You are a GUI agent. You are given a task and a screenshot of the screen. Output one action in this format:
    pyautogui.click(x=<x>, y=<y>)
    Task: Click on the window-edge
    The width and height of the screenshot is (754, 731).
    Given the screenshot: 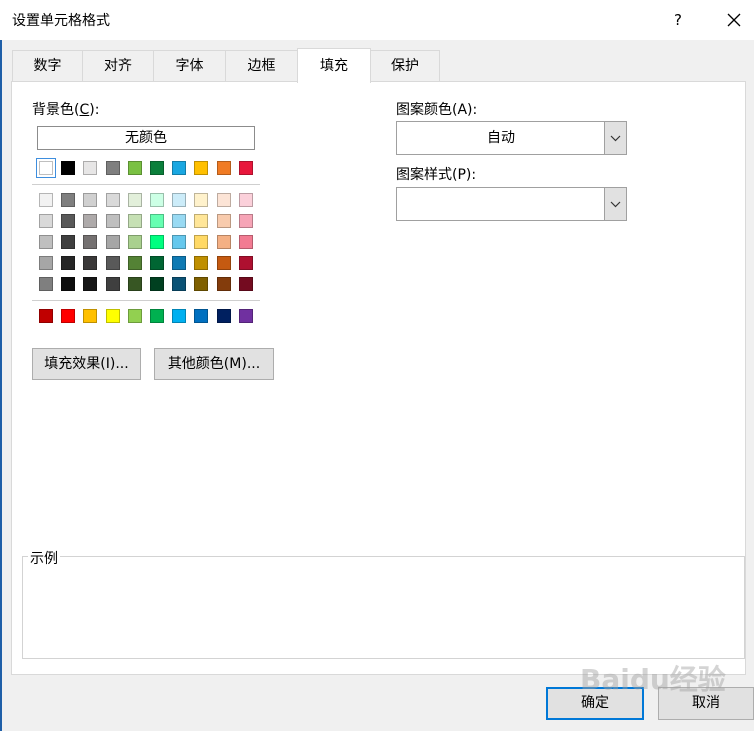 What is the action you would take?
    pyautogui.click(x=1, y=385)
    